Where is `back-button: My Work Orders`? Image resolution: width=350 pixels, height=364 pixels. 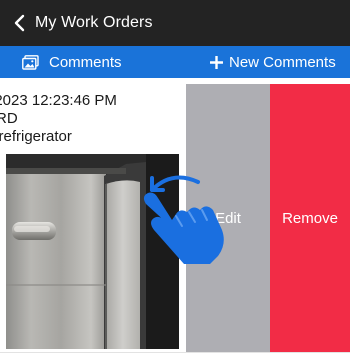
back-button: My Work Orders is located at coordinates (76, 23).